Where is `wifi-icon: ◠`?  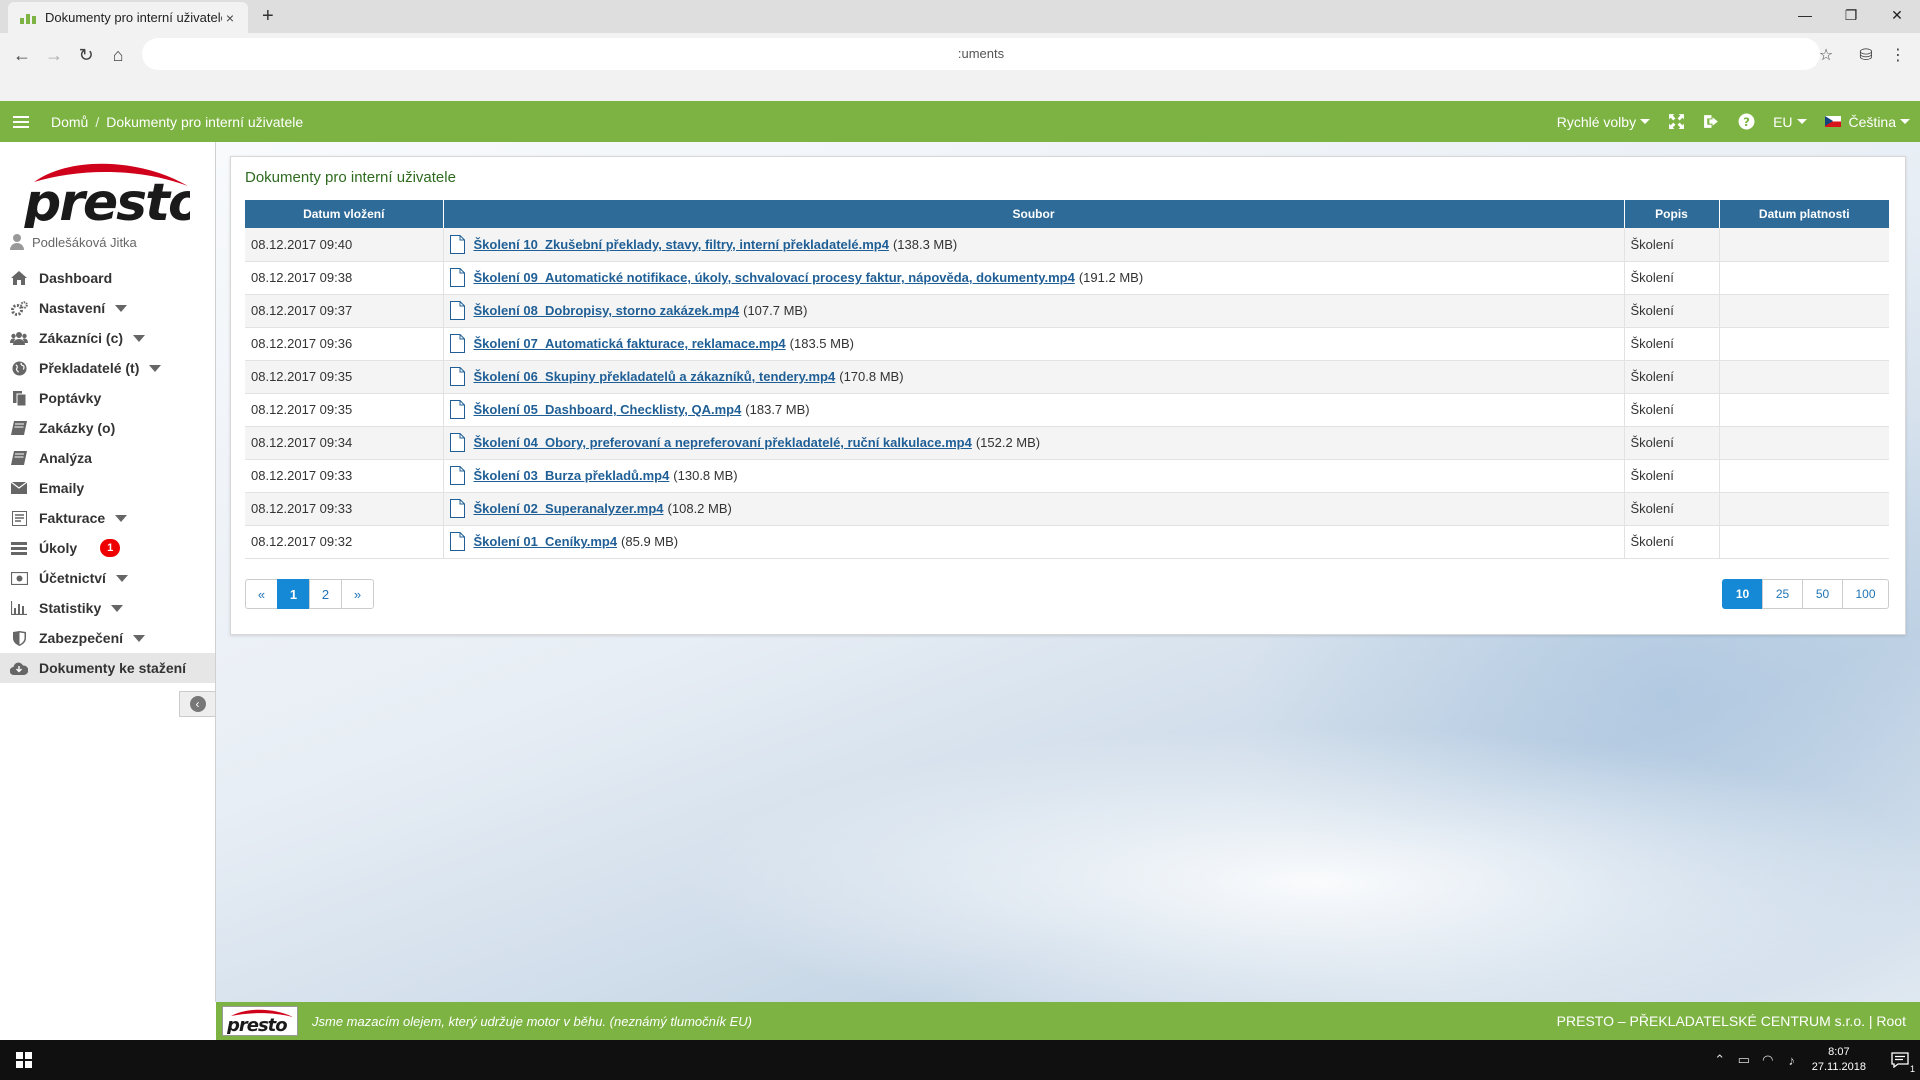 wifi-icon: ◠ is located at coordinates (1768, 1060).